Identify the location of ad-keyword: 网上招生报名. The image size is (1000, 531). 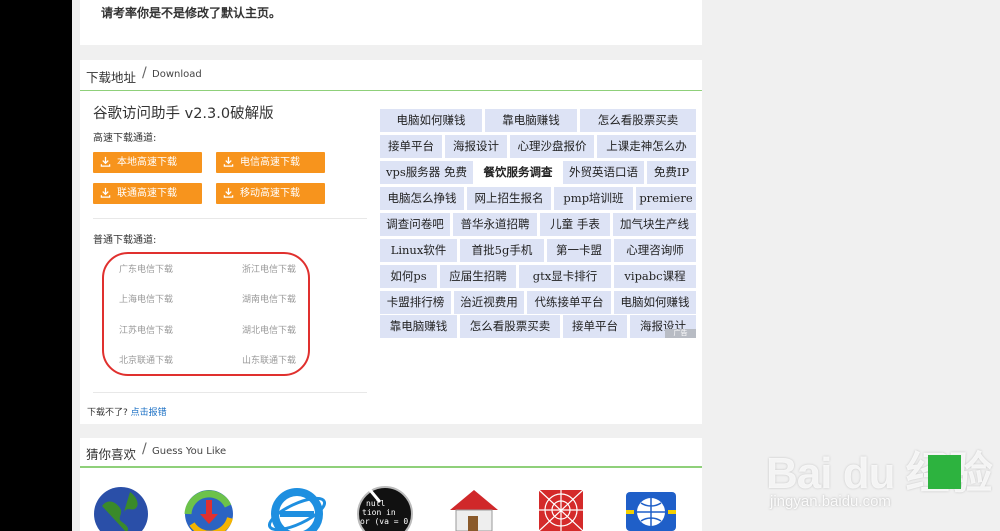
(509, 198).